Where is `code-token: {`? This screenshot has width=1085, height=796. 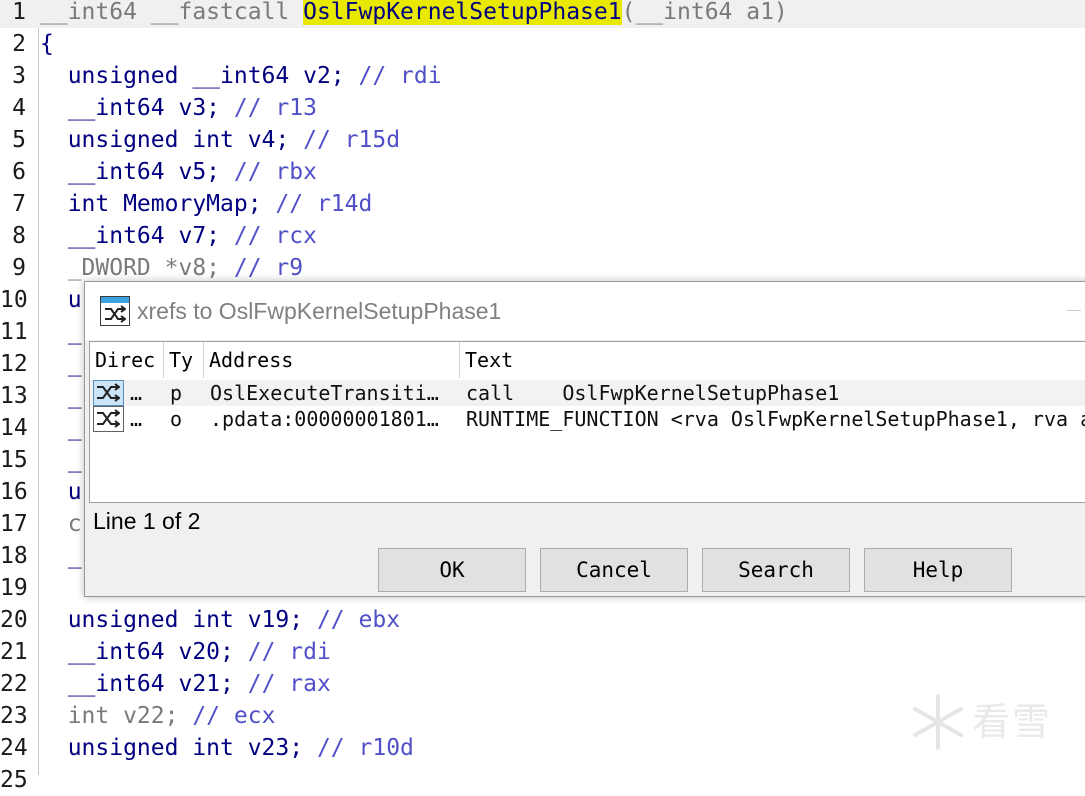
code-token: { is located at coordinates (47, 44).